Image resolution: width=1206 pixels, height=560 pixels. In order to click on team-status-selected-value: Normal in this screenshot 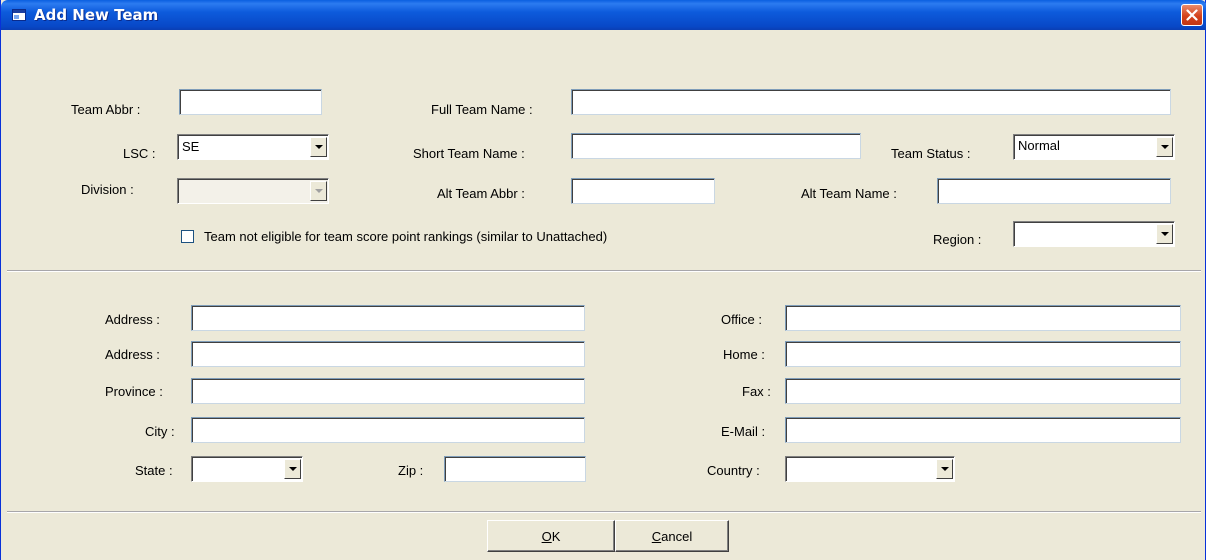, I will do `click(1039, 145)`.